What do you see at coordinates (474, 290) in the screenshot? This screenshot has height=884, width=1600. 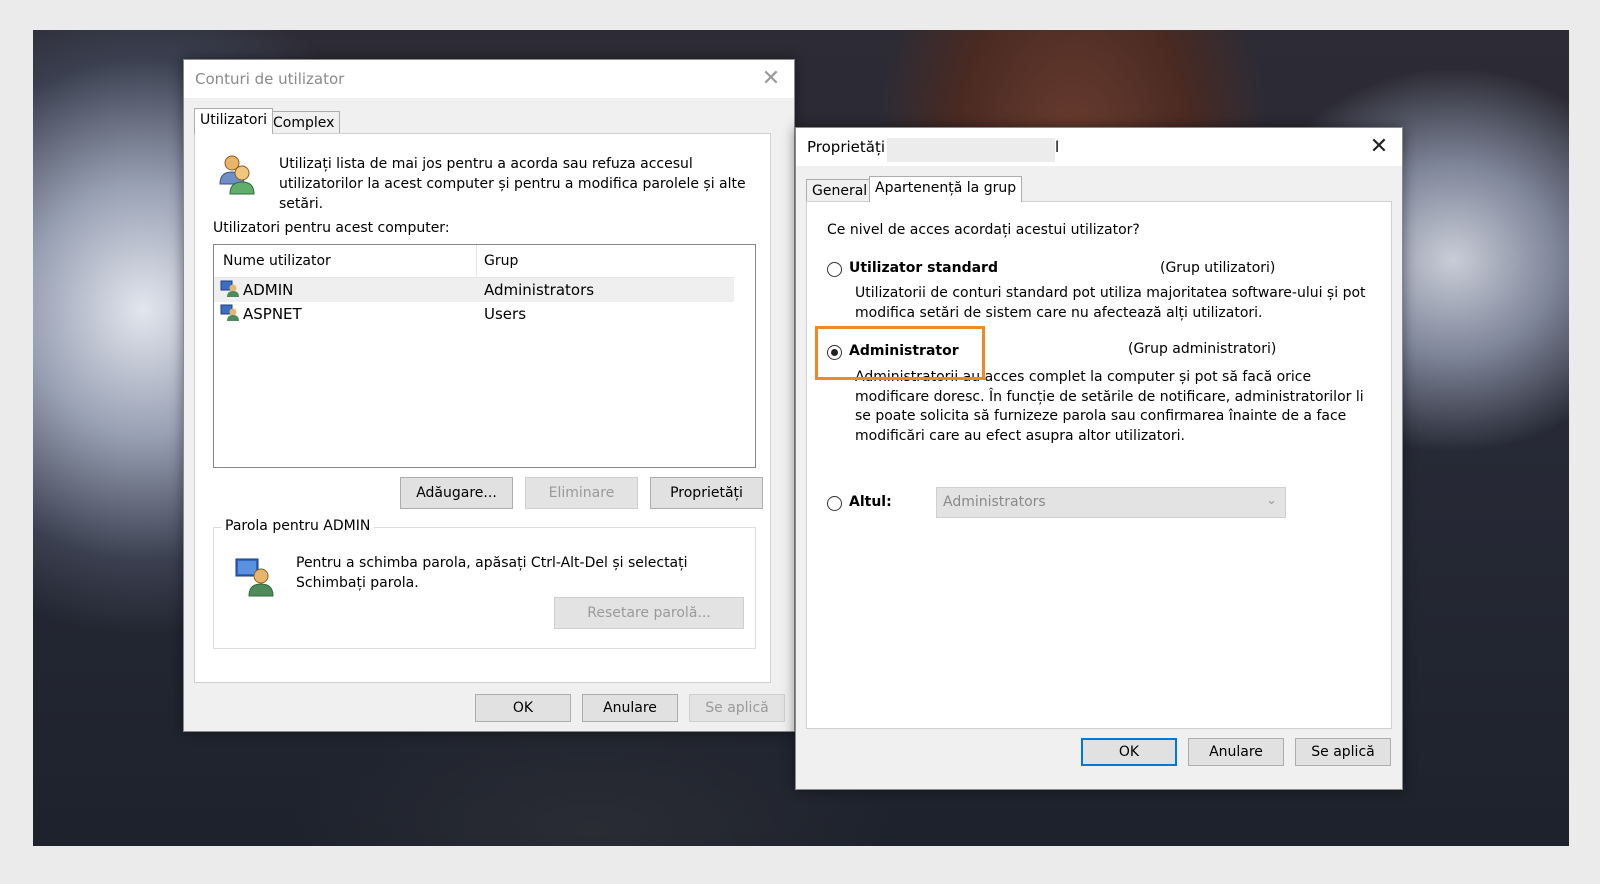 I see `table-row: ADMIN Administrators` at bounding box center [474, 290].